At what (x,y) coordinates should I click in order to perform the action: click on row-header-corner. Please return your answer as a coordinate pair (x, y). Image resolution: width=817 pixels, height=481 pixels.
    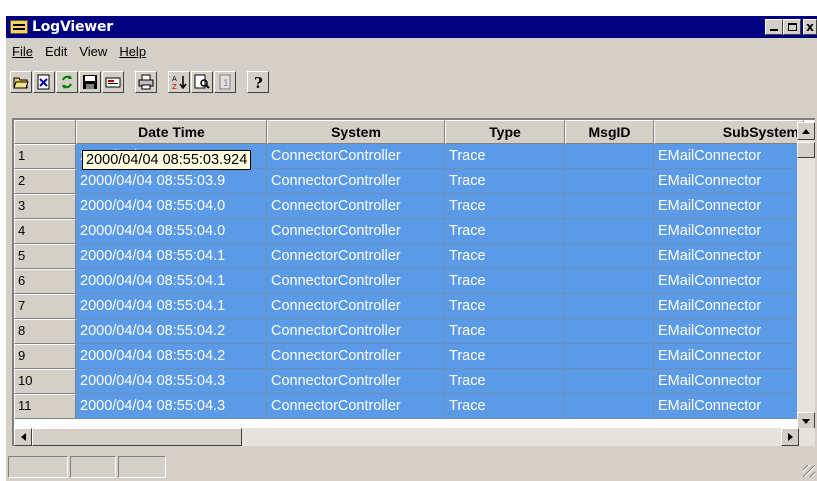
    Looking at the image, I should click on (45, 132).